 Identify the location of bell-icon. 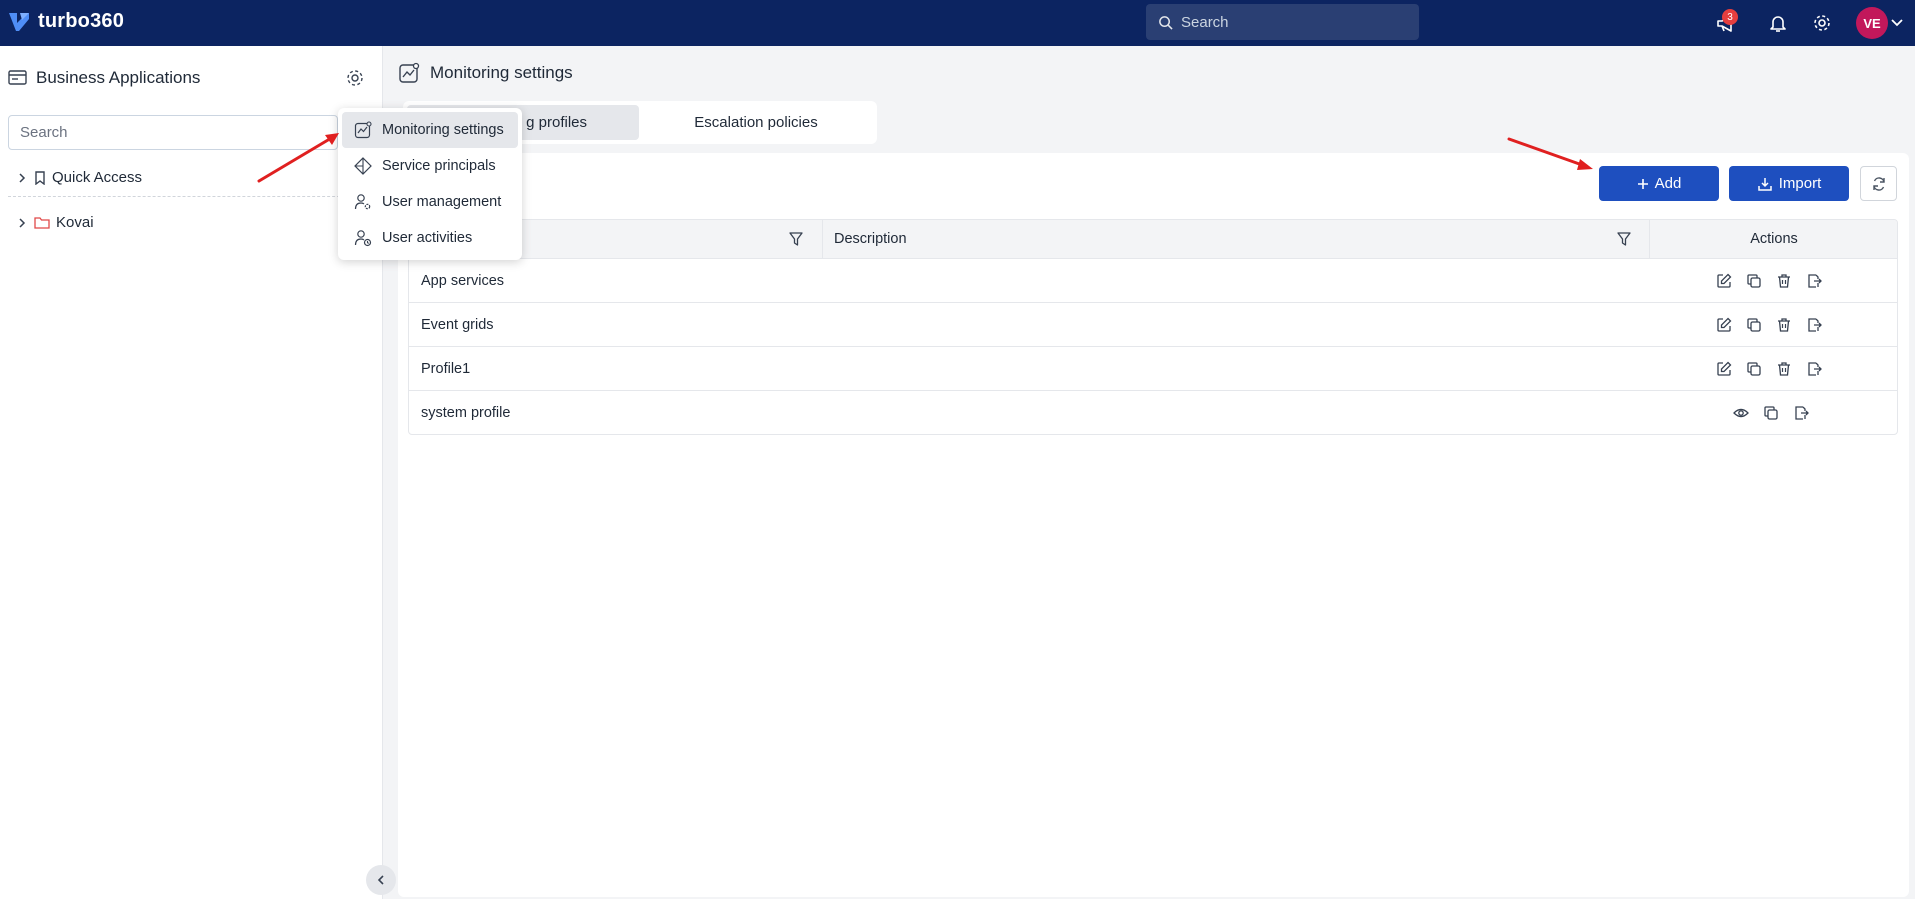
(1778, 23).